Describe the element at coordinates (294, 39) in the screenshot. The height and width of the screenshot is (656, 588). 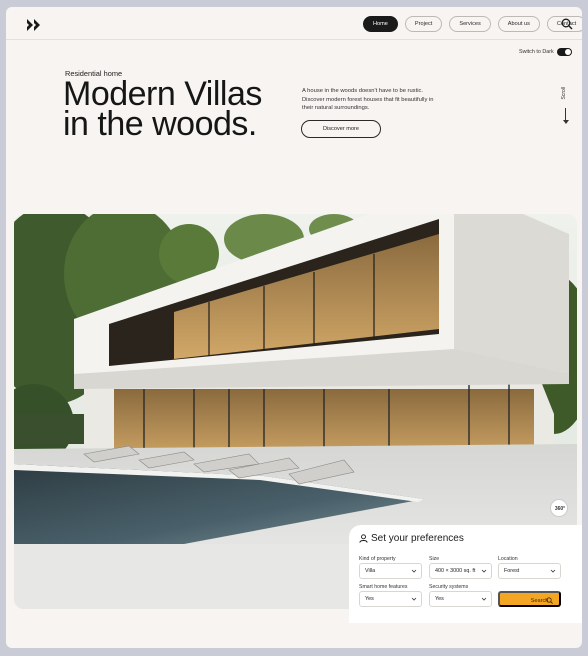
I see `header-divider` at that location.